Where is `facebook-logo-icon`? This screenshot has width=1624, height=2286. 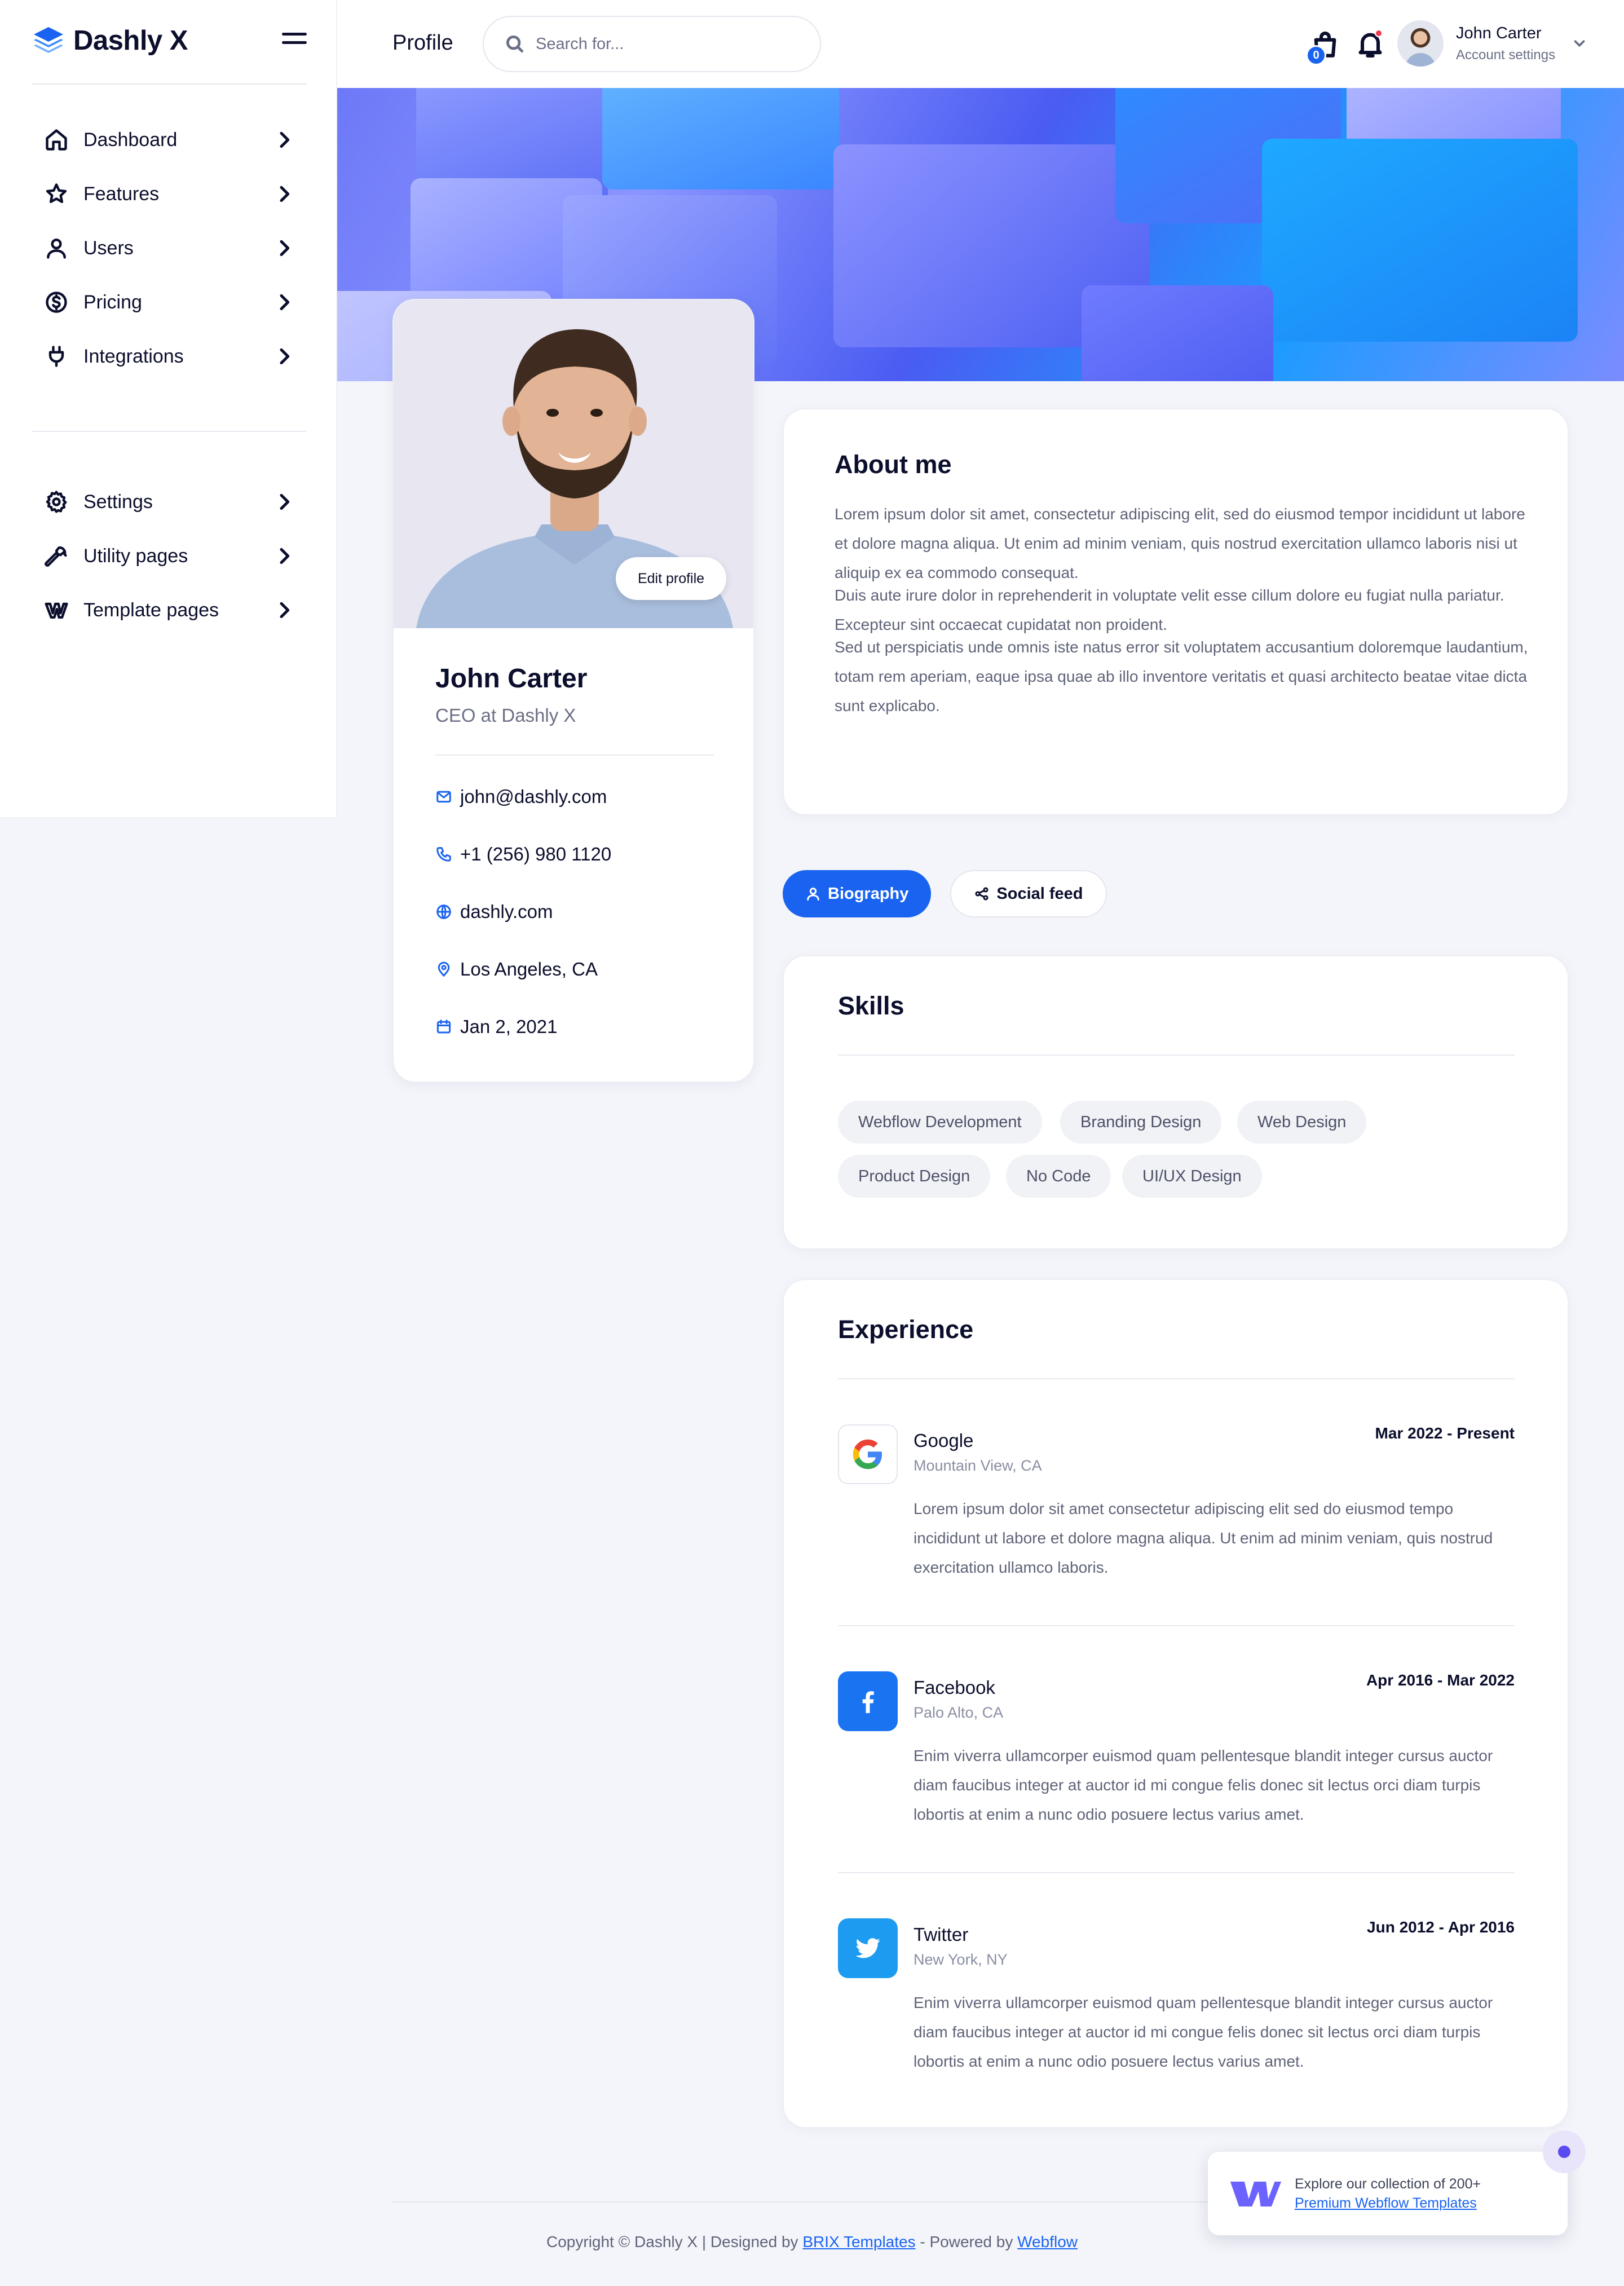 facebook-logo-icon is located at coordinates (868, 1701).